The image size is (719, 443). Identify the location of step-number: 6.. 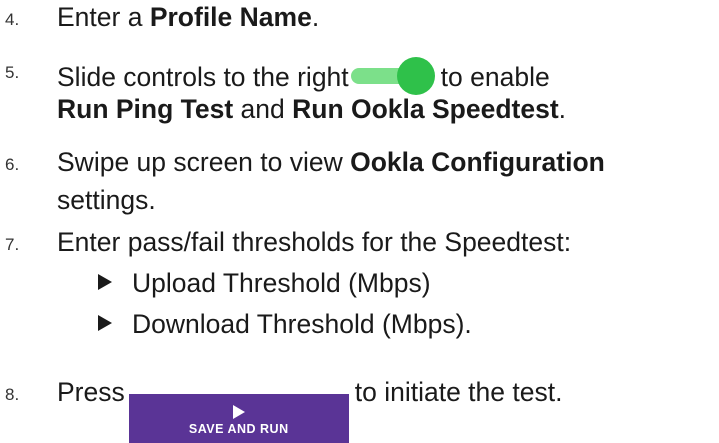
(12, 164).